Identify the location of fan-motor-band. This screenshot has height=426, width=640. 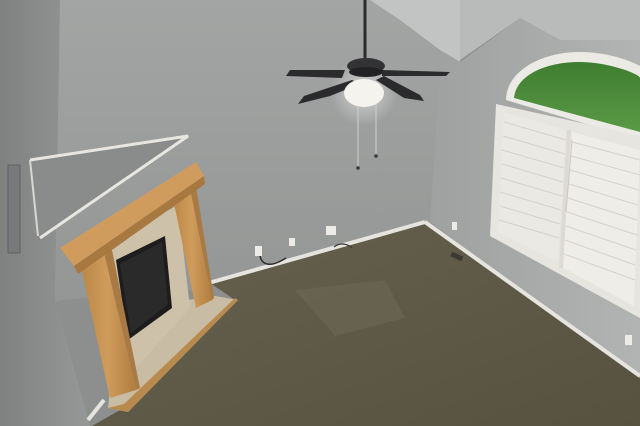
(366, 72).